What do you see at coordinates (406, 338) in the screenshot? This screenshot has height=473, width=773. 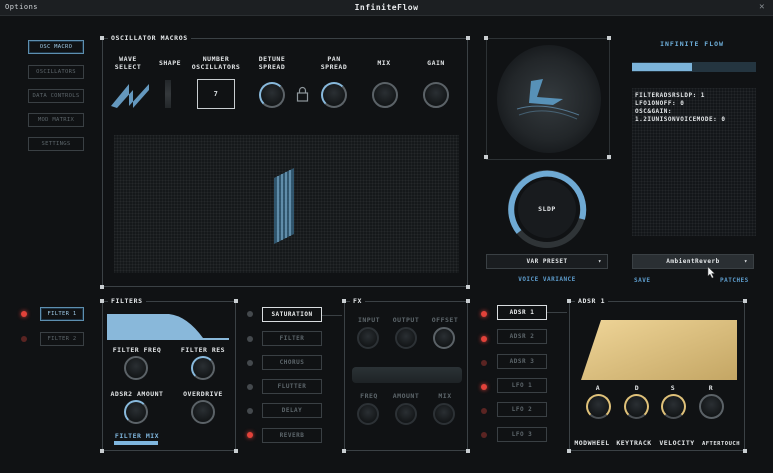 I see `fx-output-knob` at bounding box center [406, 338].